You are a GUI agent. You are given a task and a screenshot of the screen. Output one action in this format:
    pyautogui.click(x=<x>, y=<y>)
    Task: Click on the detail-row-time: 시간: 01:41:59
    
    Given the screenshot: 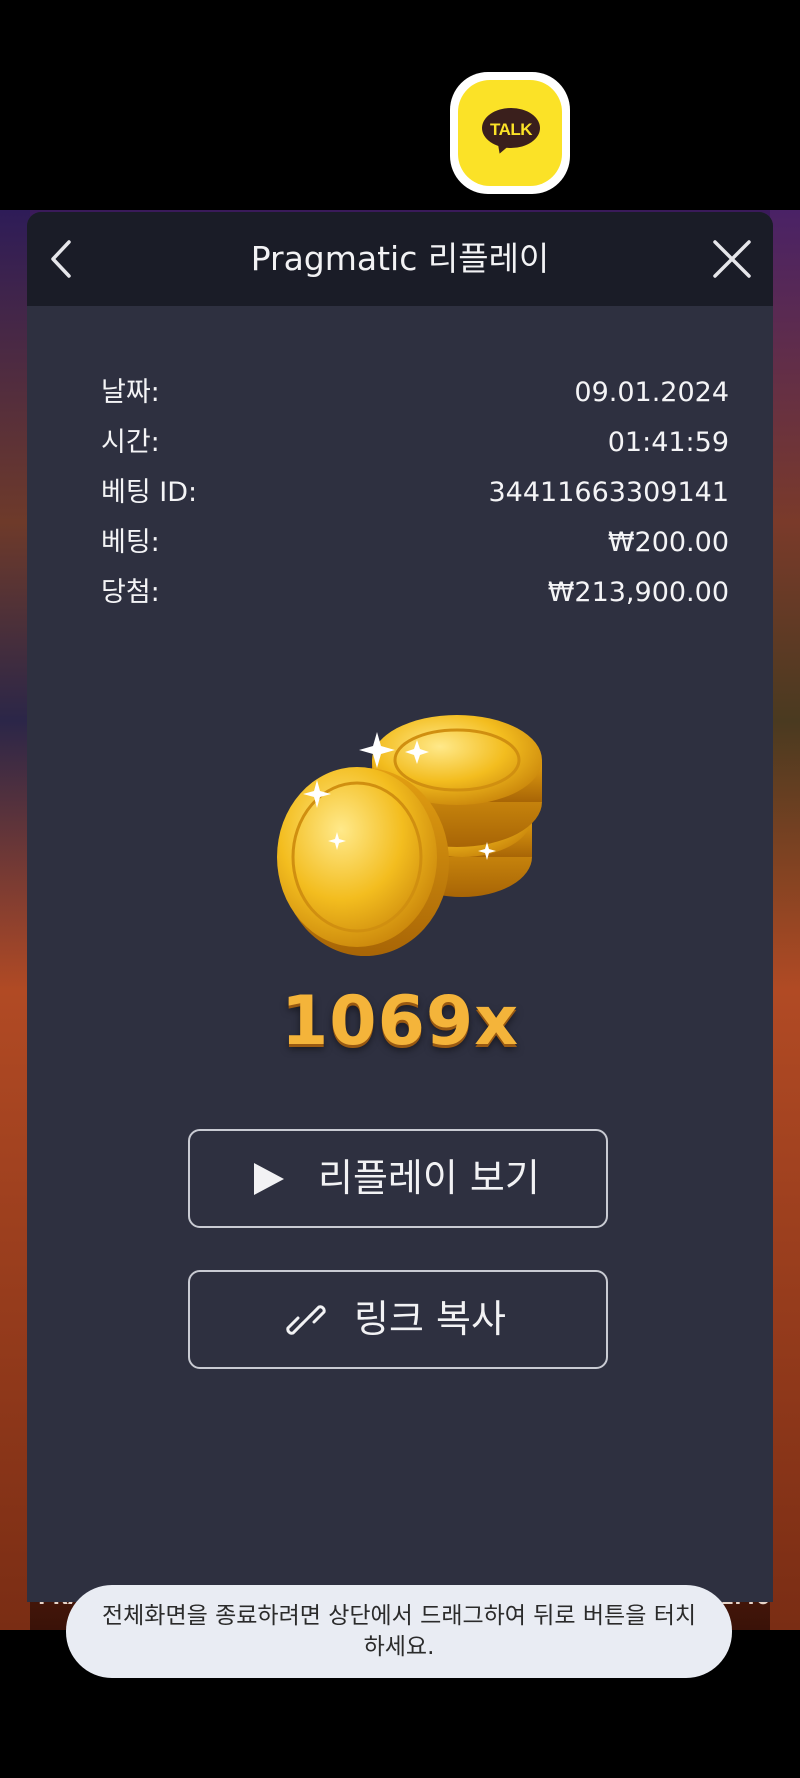 What is the action you would take?
    pyautogui.click(x=415, y=443)
    